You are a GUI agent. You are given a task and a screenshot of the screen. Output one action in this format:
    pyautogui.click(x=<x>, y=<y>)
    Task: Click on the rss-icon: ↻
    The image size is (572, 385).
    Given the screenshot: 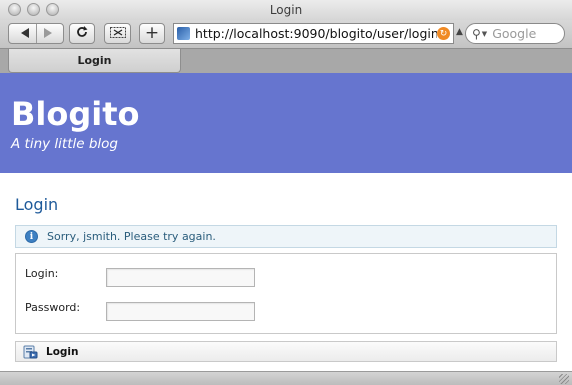 What is the action you would take?
    pyautogui.click(x=443, y=33)
    